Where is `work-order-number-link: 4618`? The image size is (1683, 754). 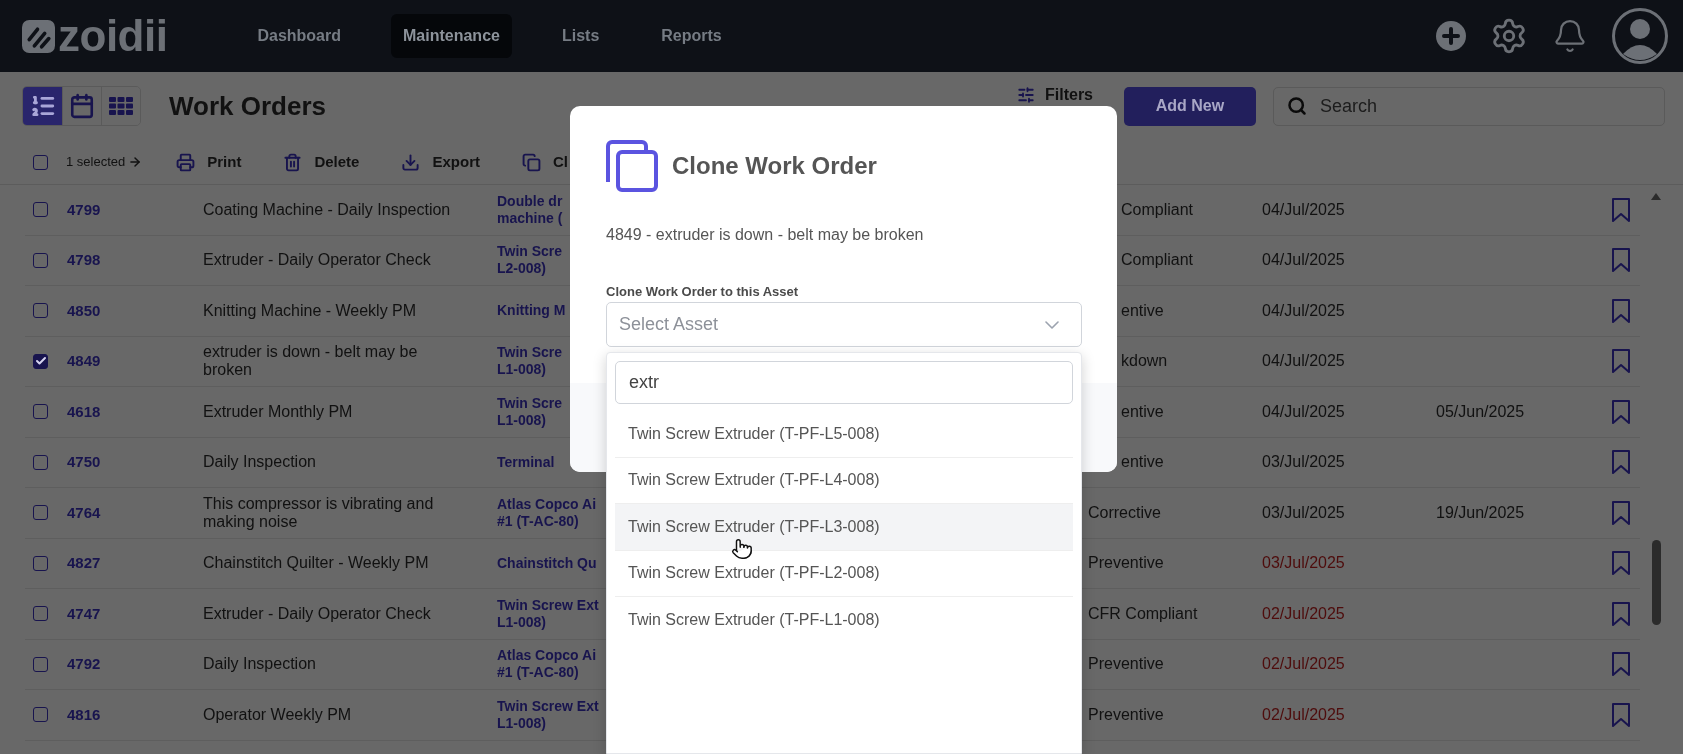
work-order-number-link: 4618 is located at coordinates (84, 411).